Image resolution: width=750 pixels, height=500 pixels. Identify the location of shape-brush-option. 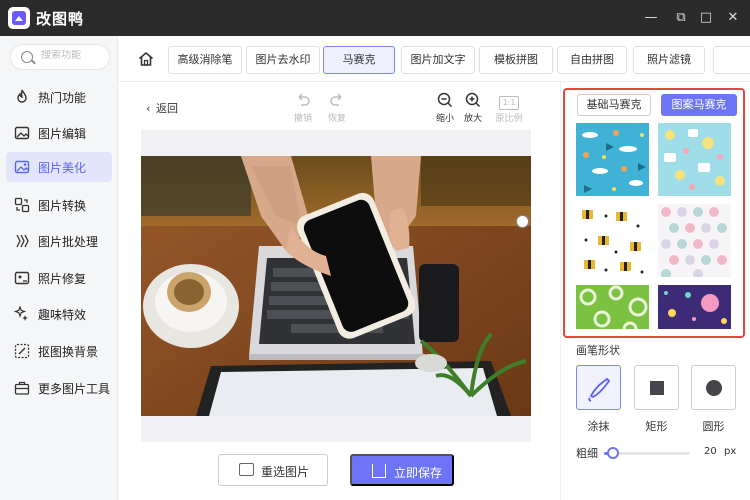
(598, 387).